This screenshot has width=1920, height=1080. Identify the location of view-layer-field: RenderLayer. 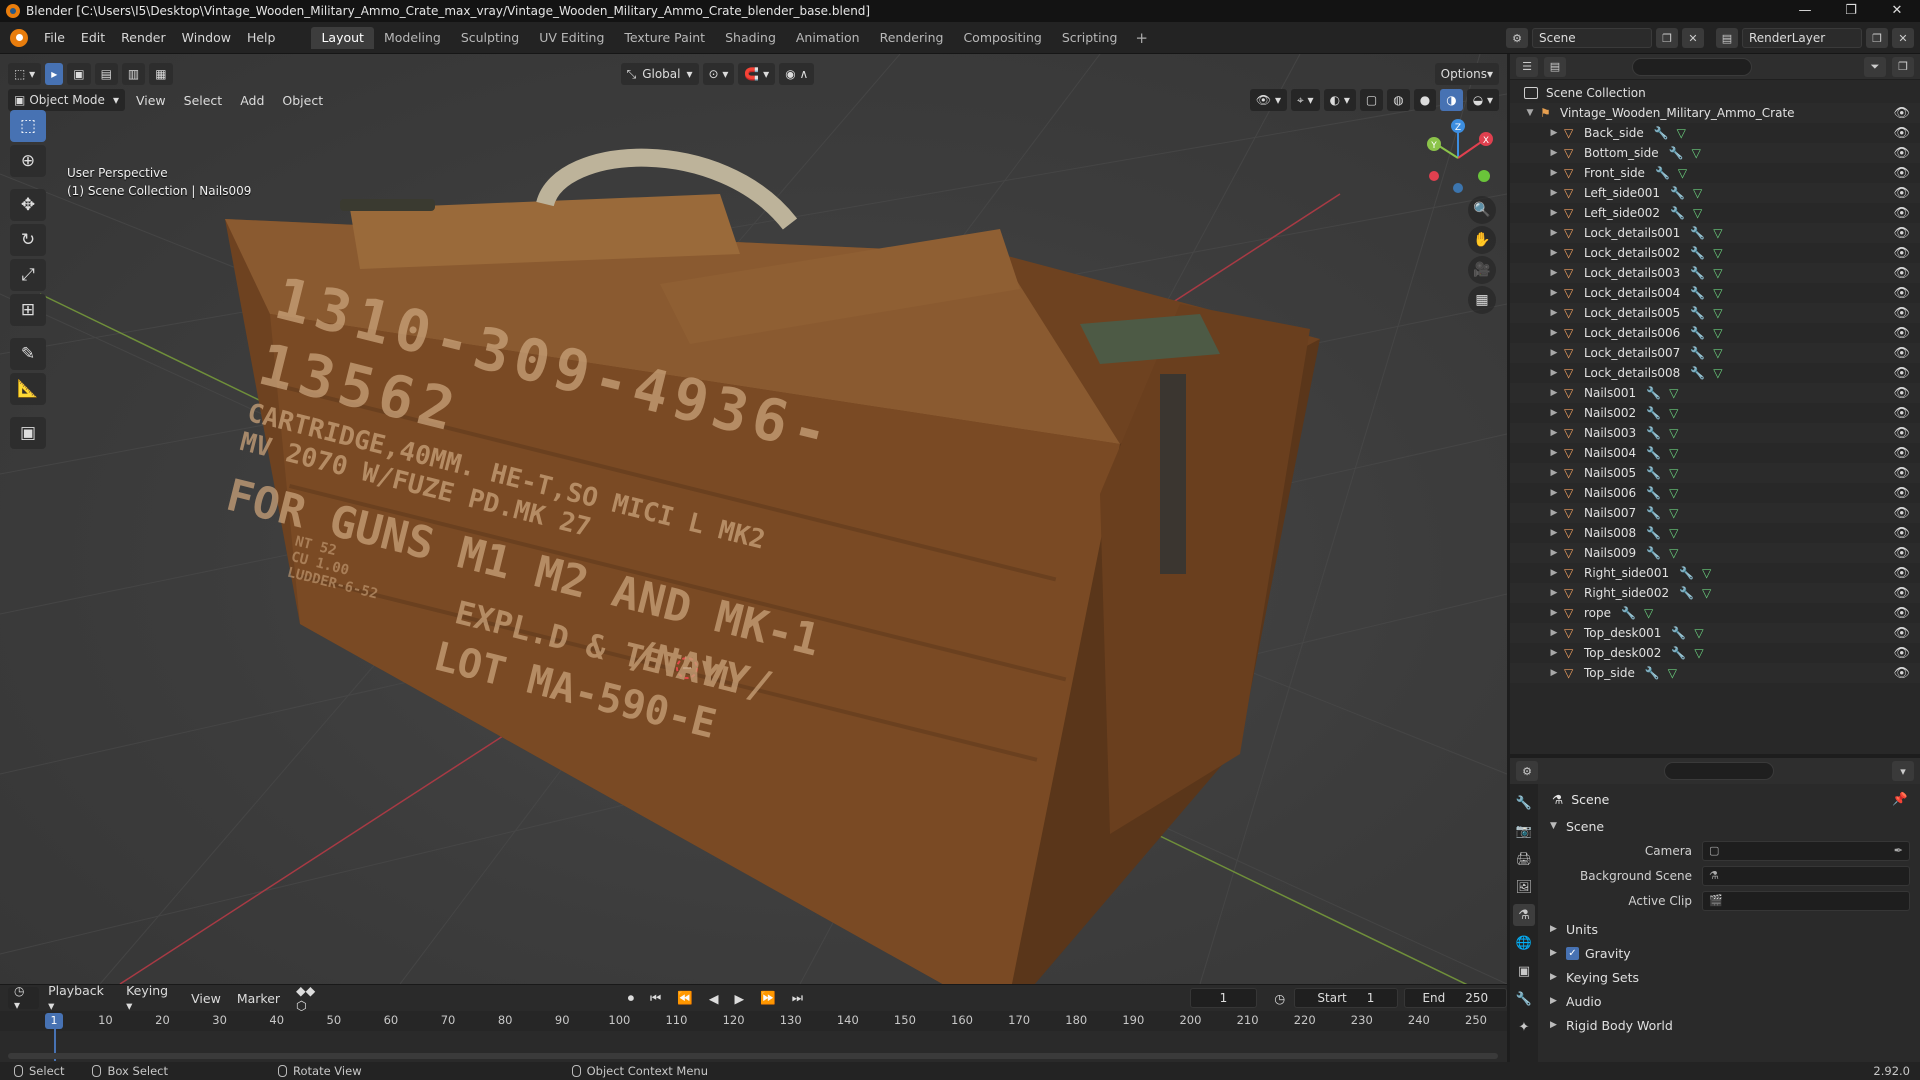
(1802, 38).